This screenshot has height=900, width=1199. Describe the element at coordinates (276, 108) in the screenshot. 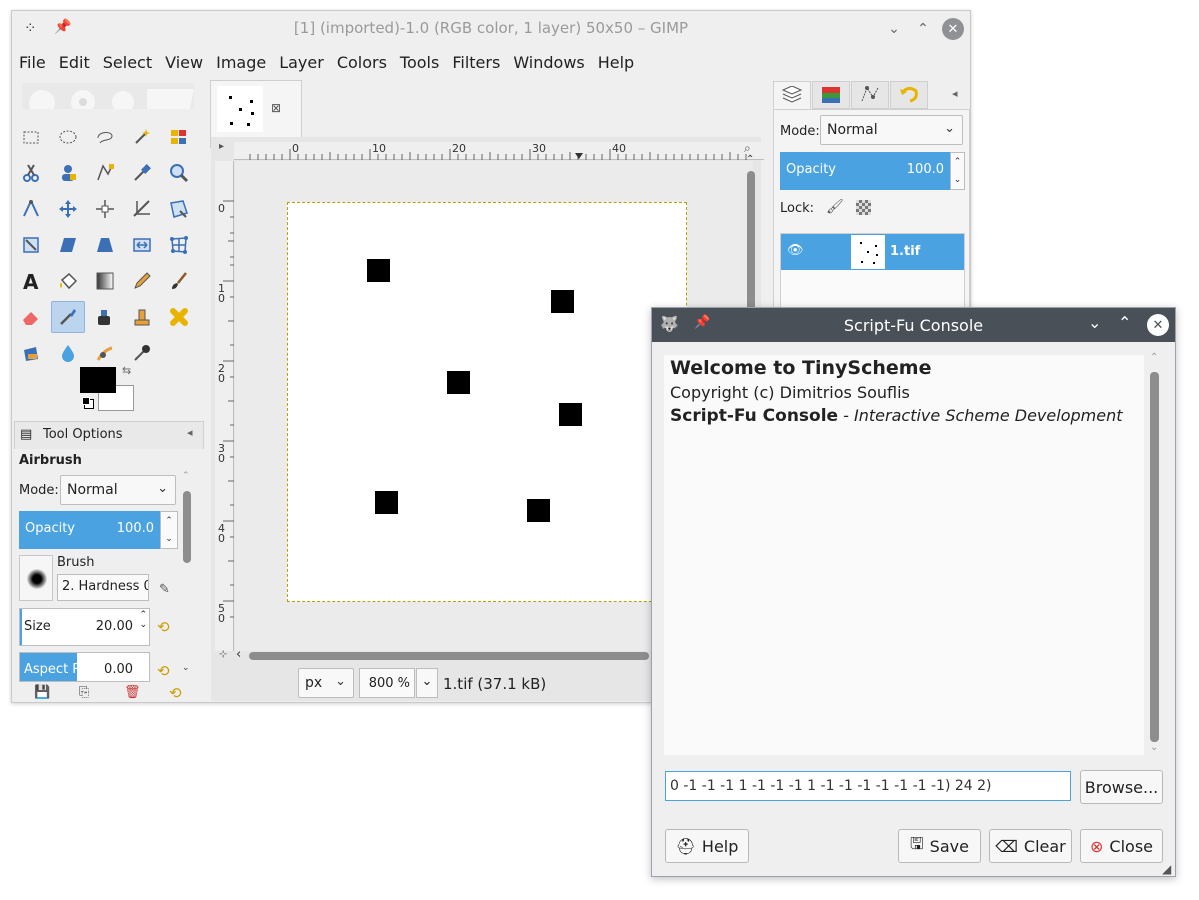

I see `close-tab-icon: ⊠` at that location.